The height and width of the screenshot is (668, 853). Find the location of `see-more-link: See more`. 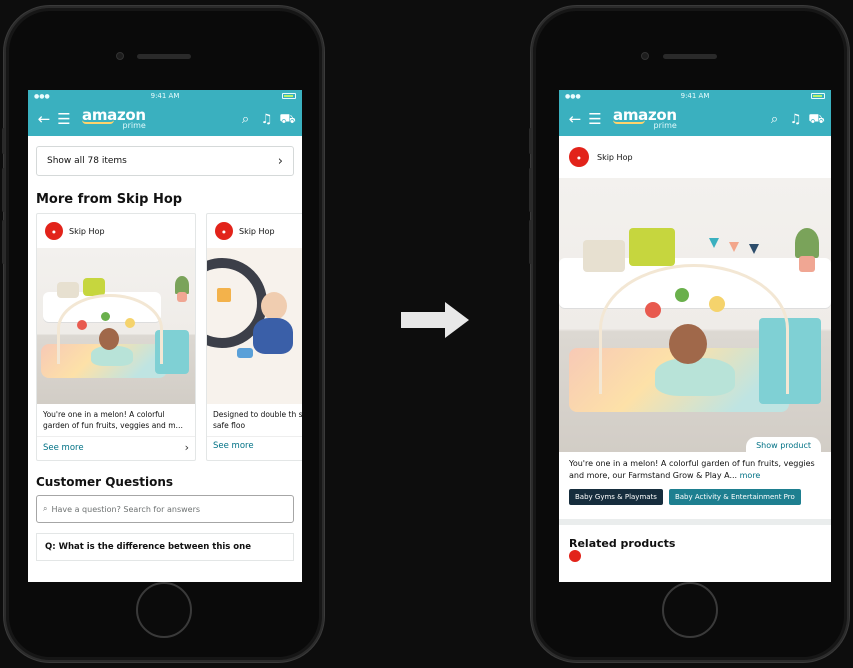

see-more-link: See more is located at coordinates (254, 446).